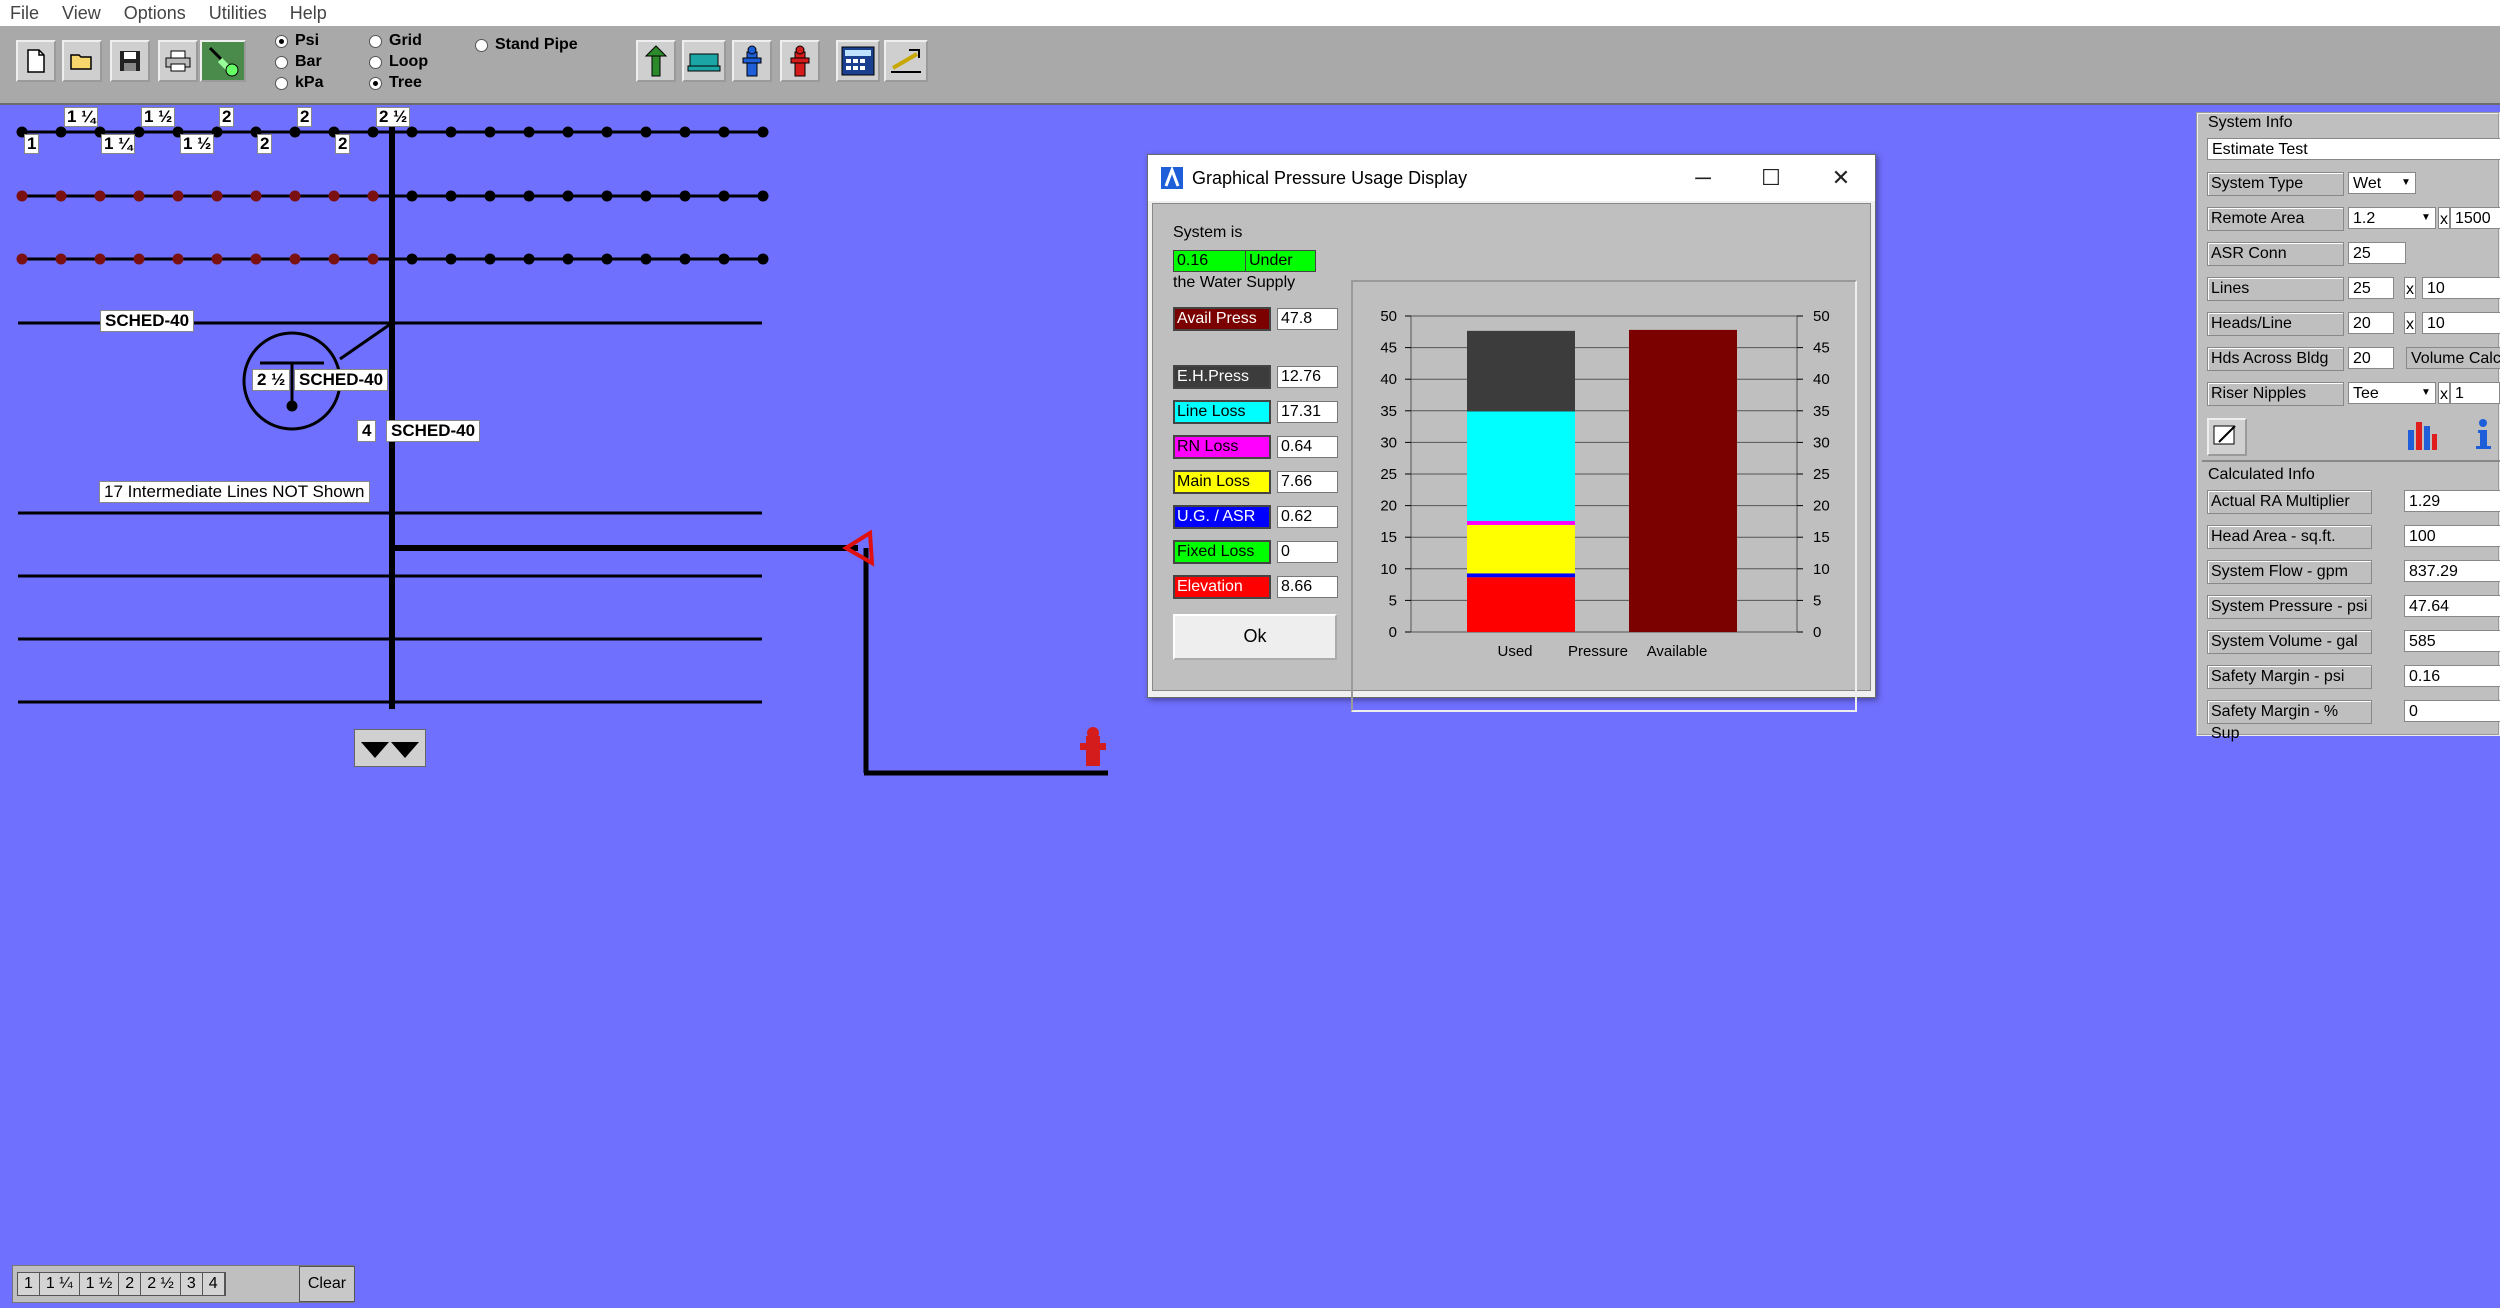 The width and height of the screenshot is (2500, 1308). I want to click on stand-pipe-radio: Stand Pipe, so click(526, 45).